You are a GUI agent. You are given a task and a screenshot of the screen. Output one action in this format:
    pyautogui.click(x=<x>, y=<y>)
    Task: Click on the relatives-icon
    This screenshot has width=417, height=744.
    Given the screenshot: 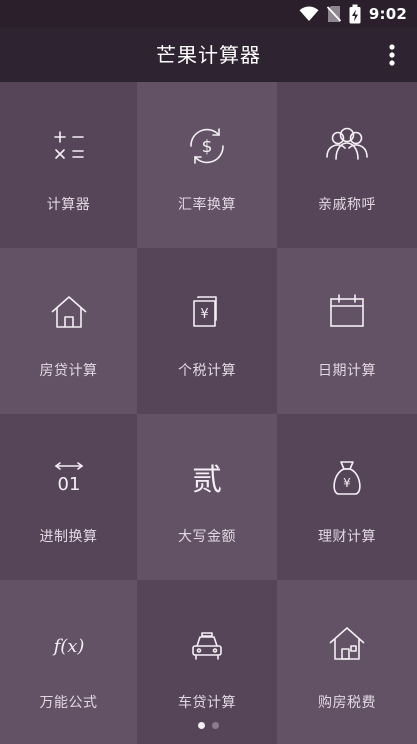 What is the action you would take?
    pyautogui.click(x=347, y=146)
    